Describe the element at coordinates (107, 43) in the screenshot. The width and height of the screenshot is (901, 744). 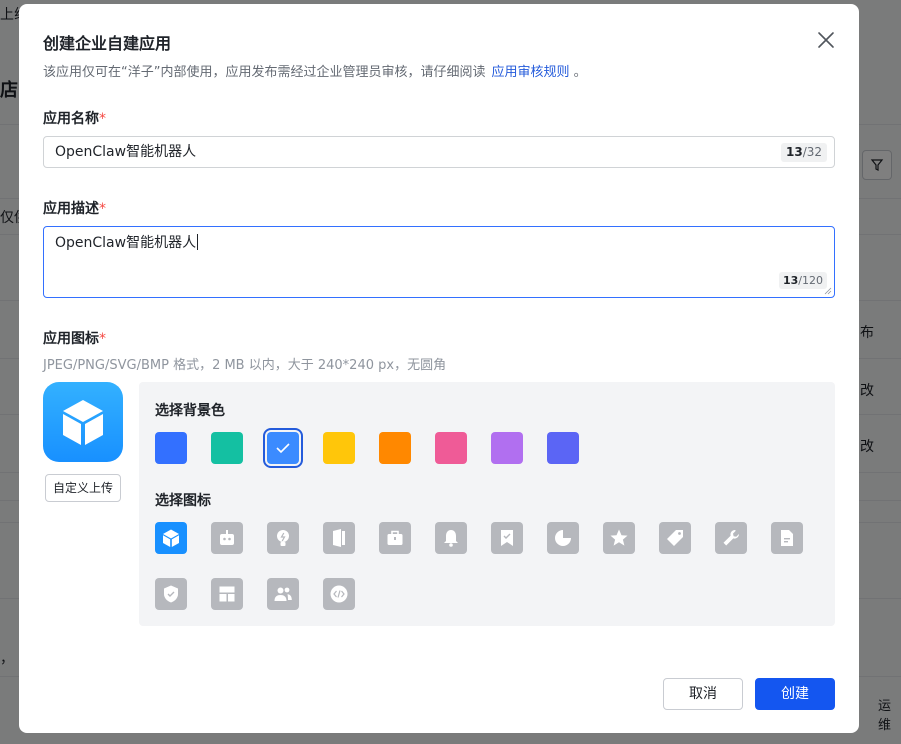
I see `dialog-title: 创建企业自建应用` at that location.